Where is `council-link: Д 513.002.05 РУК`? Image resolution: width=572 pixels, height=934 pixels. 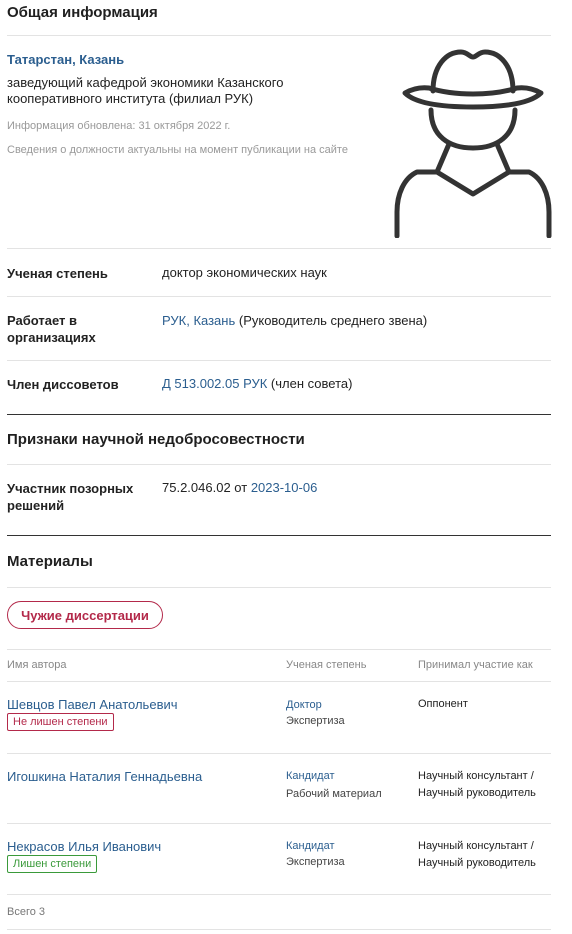 council-link: Д 513.002.05 РУК is located at coordinates (214, 383).